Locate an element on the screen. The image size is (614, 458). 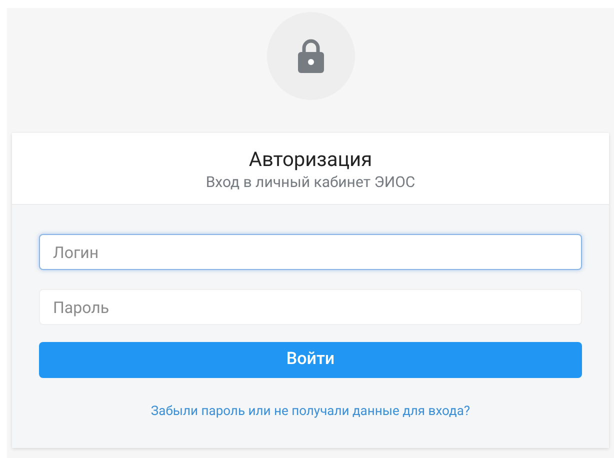
lock-icon is located at coordinates (310, 56).